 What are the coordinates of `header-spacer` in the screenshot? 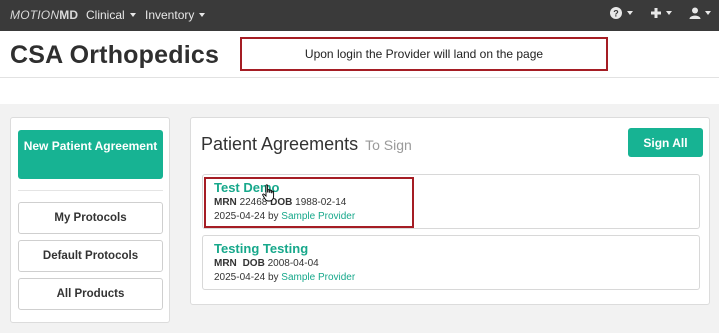 It's located at (359, 91).